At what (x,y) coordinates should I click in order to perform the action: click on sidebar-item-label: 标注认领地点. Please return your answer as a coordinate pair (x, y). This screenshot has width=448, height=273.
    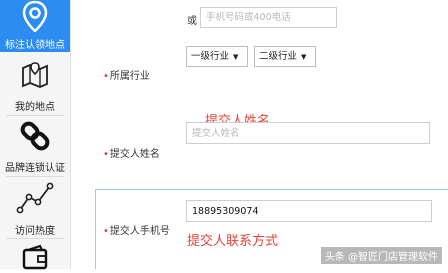
    Looking at the image, I should click on (35, 45).